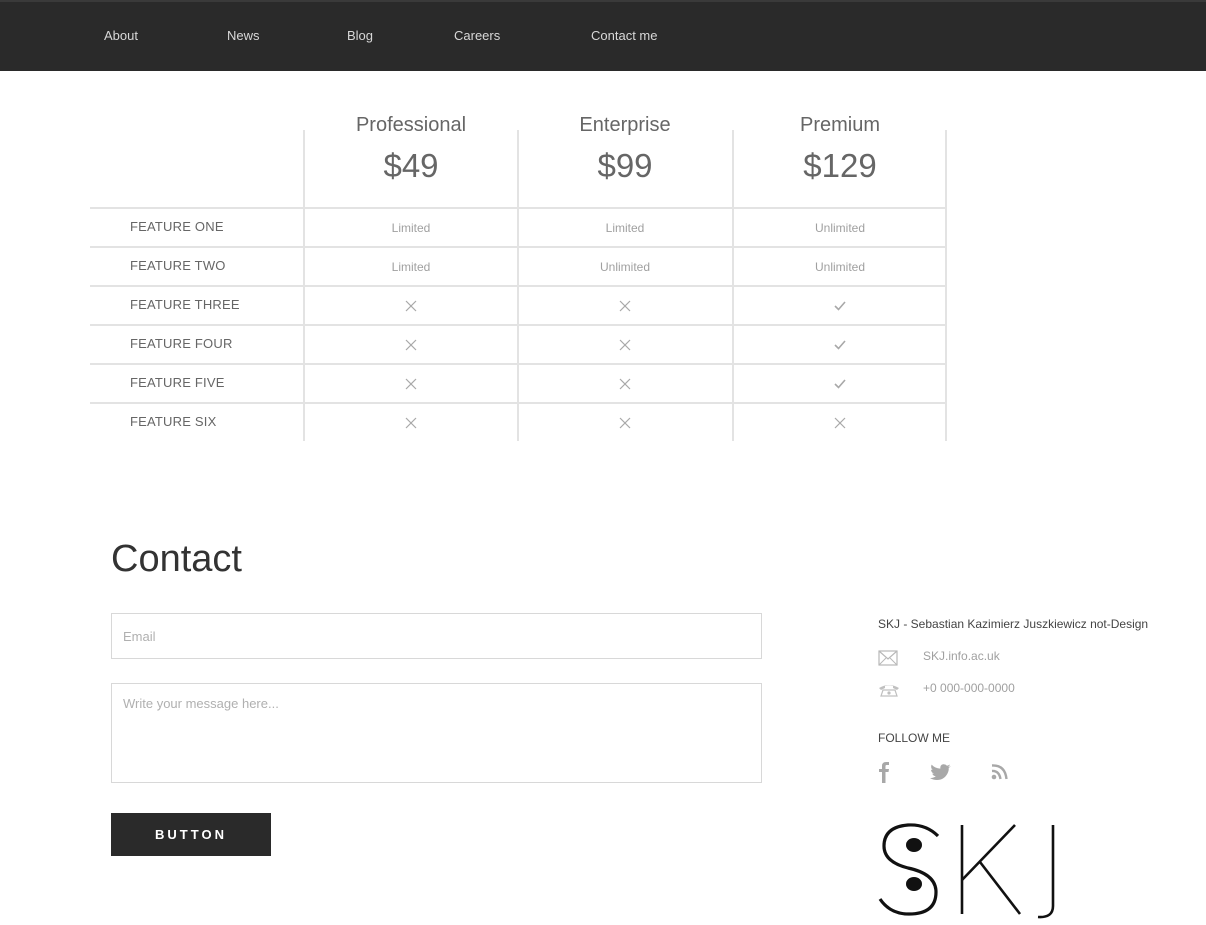 This screenshot has width=1206, height=925. What do you see at coordinates (185, 304) in the screenshot?
I see `feature-label: FEATURE THREE` at bounding box center [185, 304].